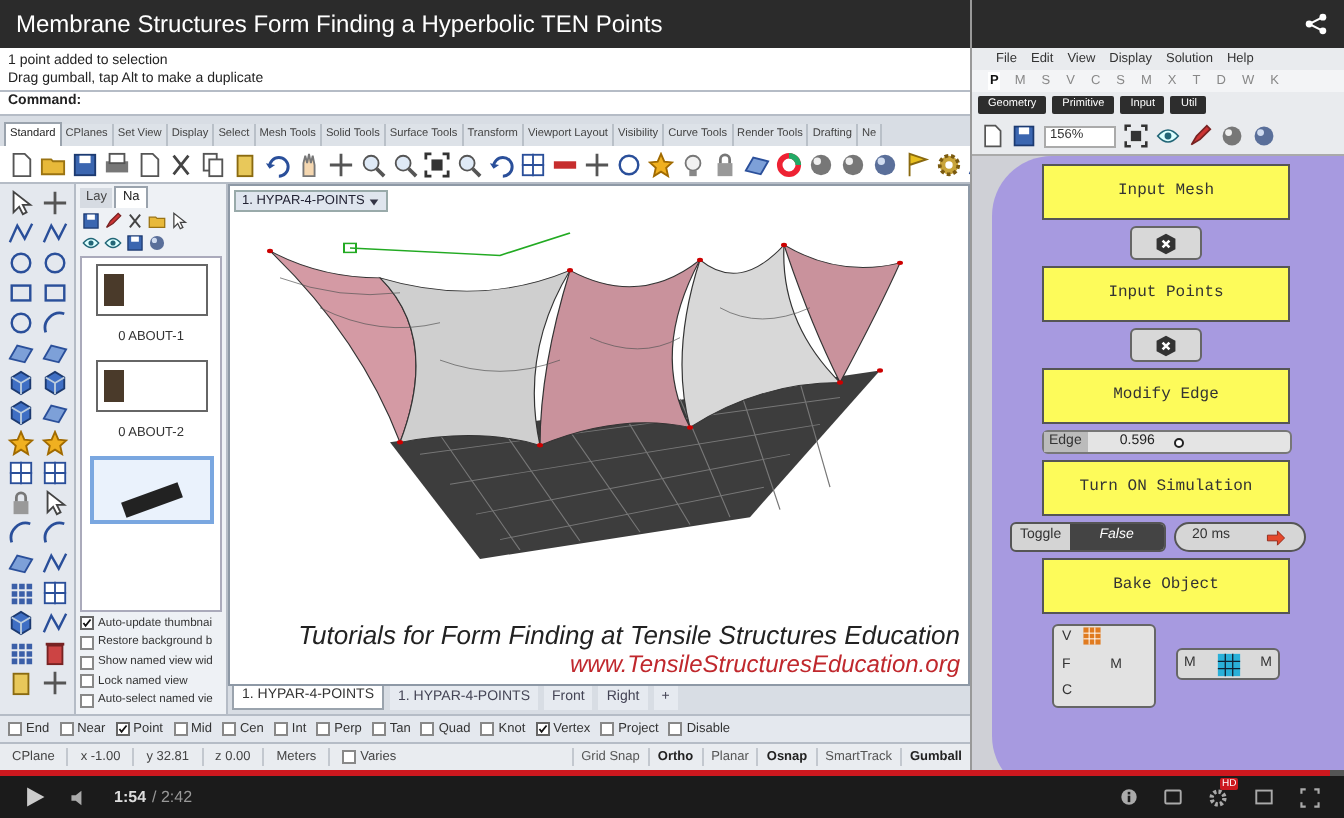 Image resolution: width=1344 pixels, height=818 pixels. What do you see at coordinates (789, 164) in the screenshot?
I see `color-wheel-icon` at bounding box center [789, 164].